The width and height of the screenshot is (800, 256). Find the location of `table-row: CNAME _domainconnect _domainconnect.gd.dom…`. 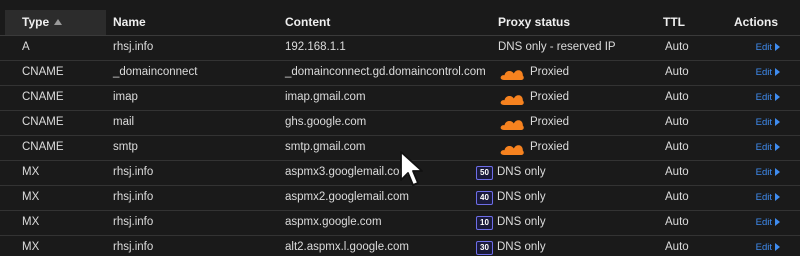

table-row: CNAME _domainconnect _domainconnect.gd.dom… is located at coordinates (400, 73).